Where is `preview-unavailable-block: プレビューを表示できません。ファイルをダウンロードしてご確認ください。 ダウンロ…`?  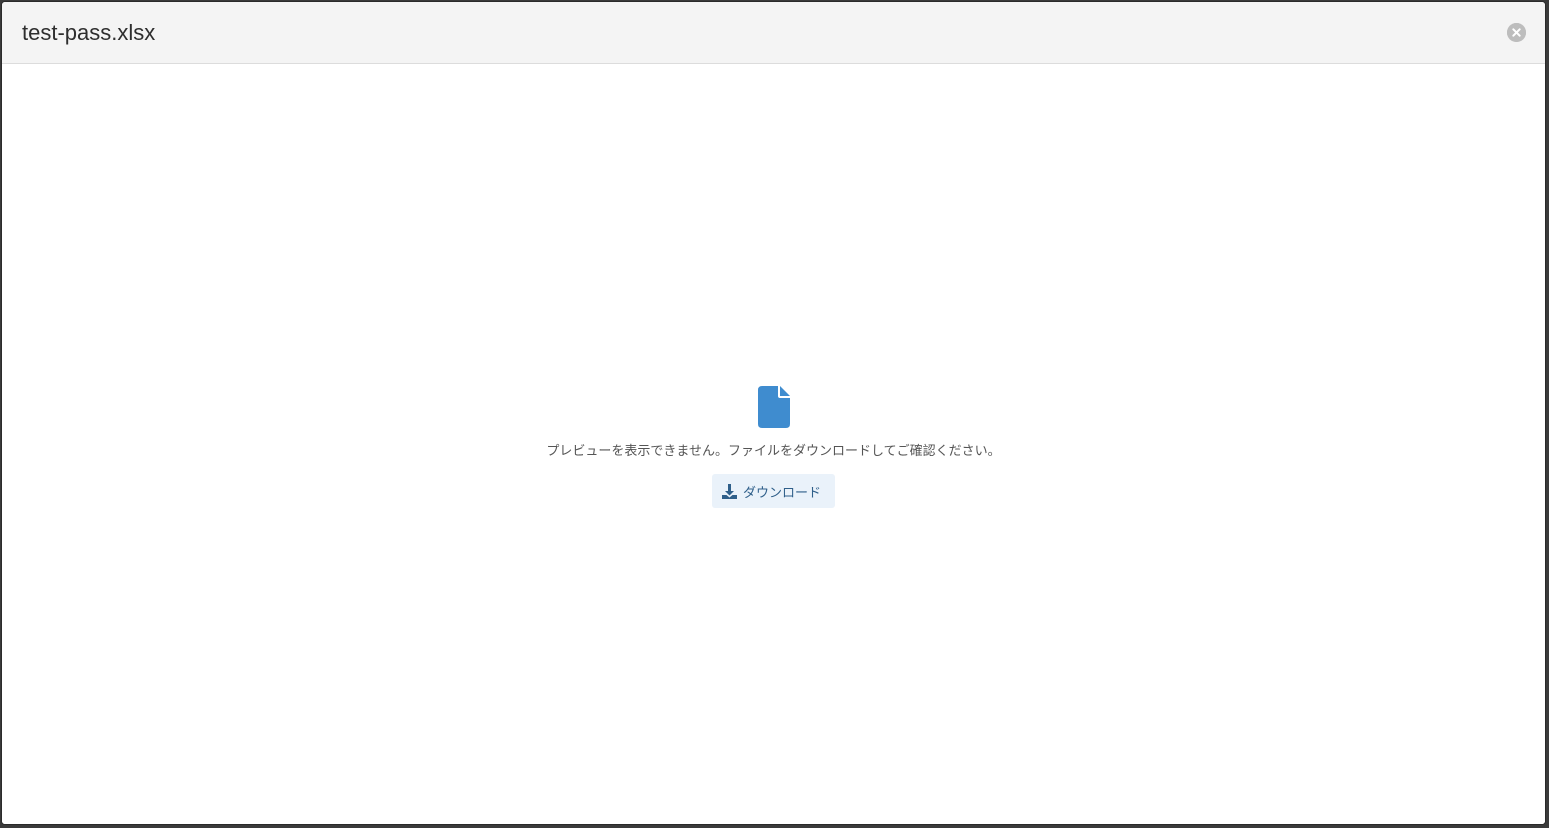
preview-unavailable-block: プレビューを表示できません。ファイルをダウンロードしてご確認ください。 ダウンロ… is located at coordinates (773, 447).